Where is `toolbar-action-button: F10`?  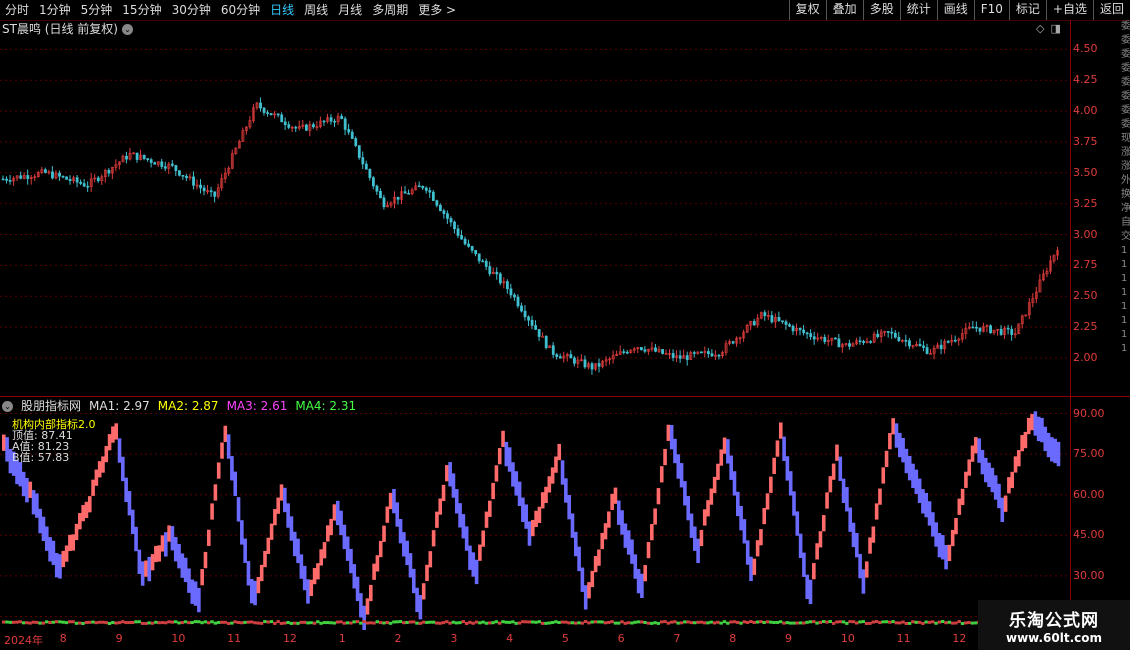
toolbar-action-button: F10 is located at coordinates (991, 10).